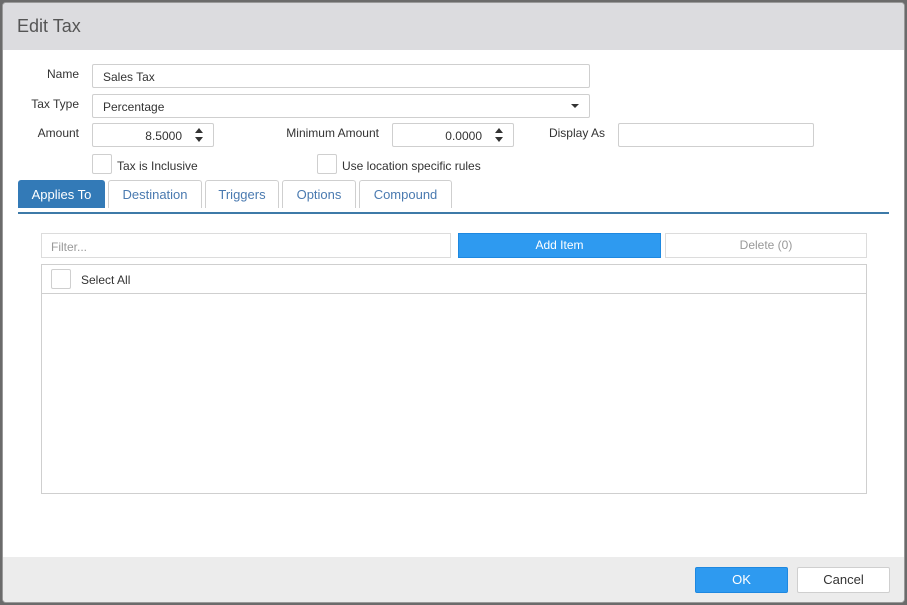  I want to click on minimum-amount-spinner, so click(499, 135).